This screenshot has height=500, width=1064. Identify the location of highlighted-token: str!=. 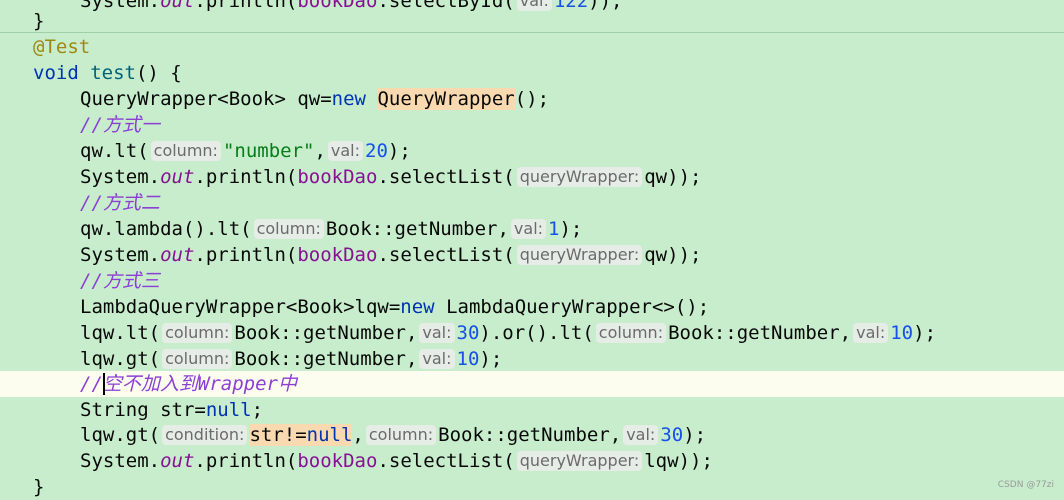
(278, 435).